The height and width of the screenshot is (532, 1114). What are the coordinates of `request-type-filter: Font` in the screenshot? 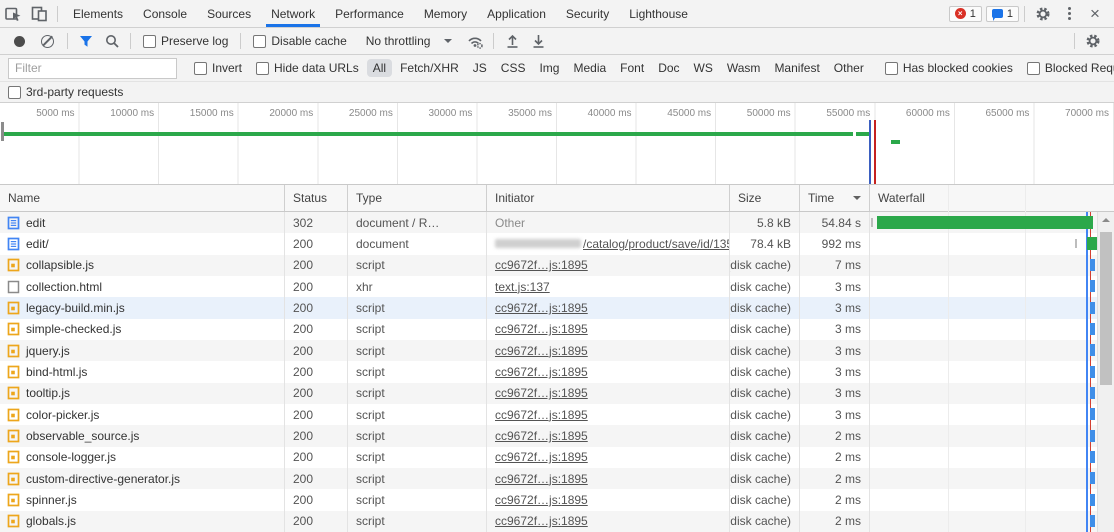 It's located at (632, 68).